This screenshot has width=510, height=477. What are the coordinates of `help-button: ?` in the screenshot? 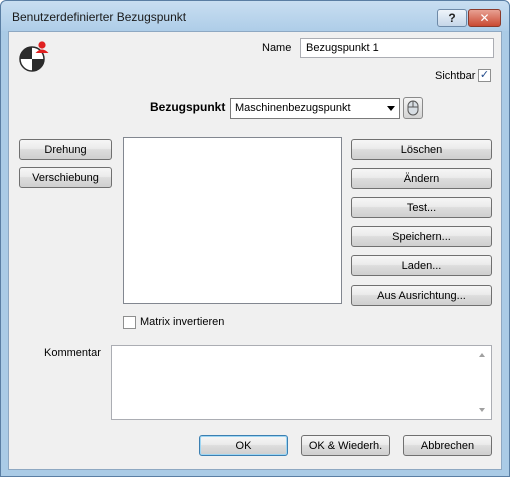 It's located at (452, 18).